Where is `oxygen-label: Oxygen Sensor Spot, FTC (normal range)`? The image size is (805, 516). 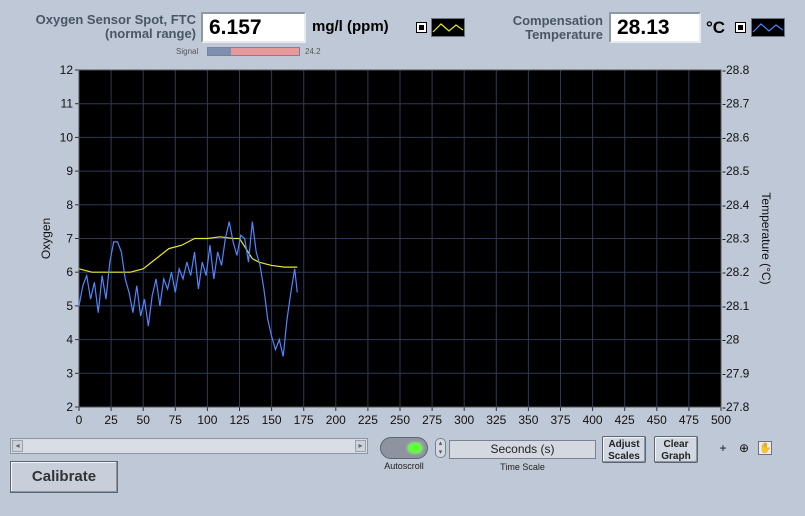
oxygen-label: Oxygen Sensor Spot, FTC (normal range) is located at coordinates (98, 27).